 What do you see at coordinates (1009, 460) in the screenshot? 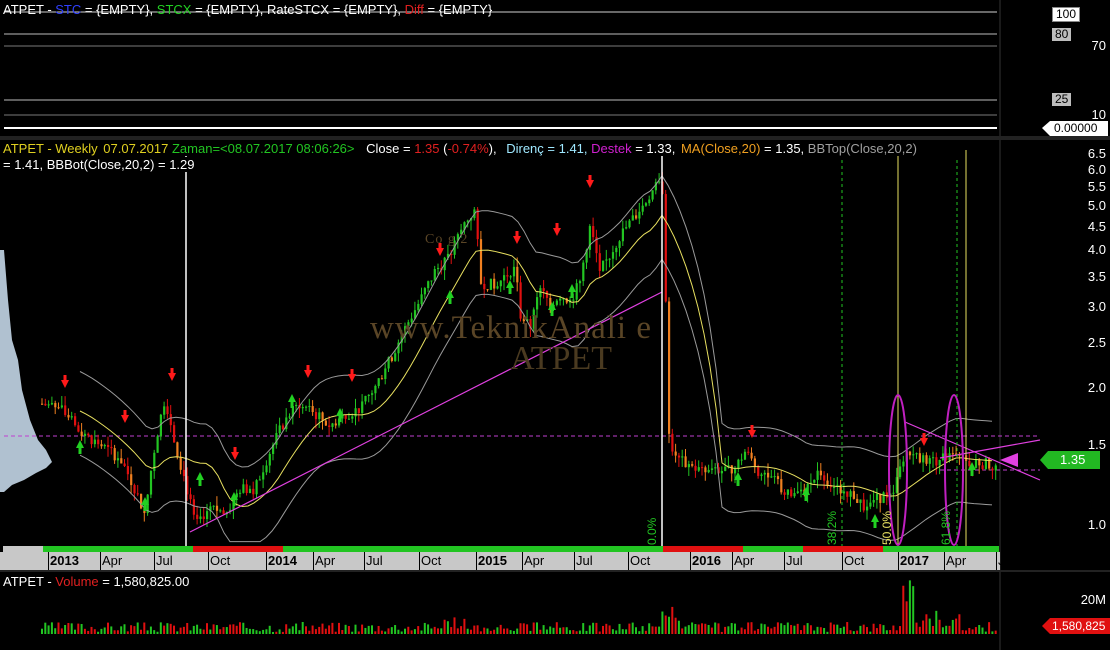
I see `current-arrow-icon` at bounding box center [1009, 460].